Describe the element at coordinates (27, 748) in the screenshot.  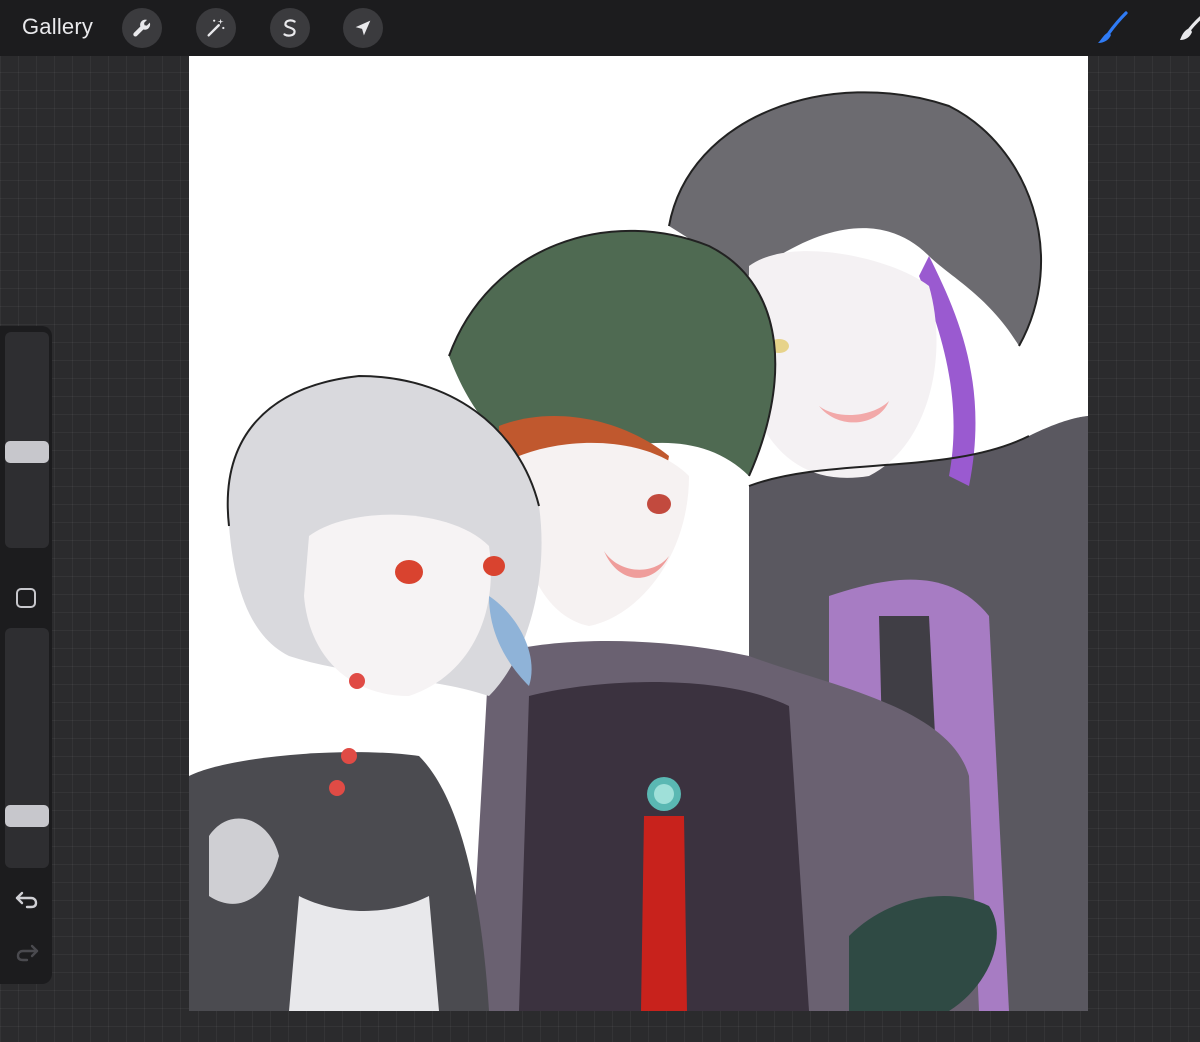
I see `opacity-slider` at that location.